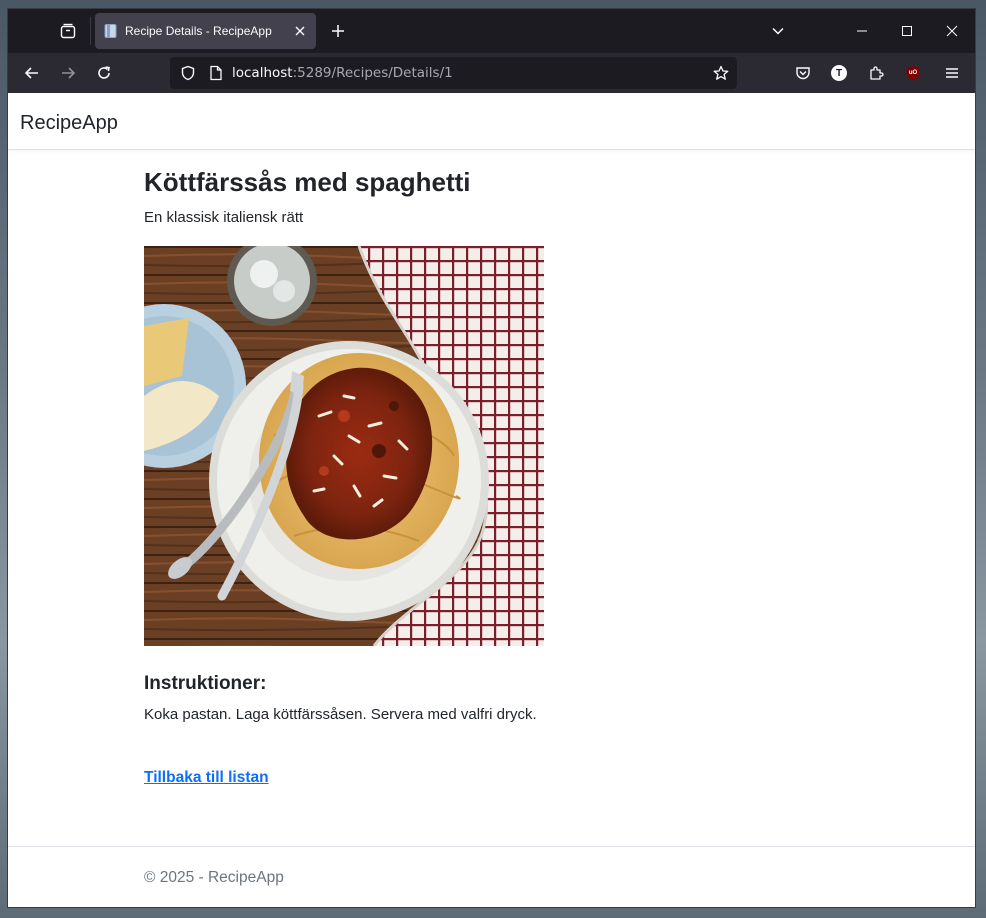  I want to click on account-icon: T, so click(839, 73).